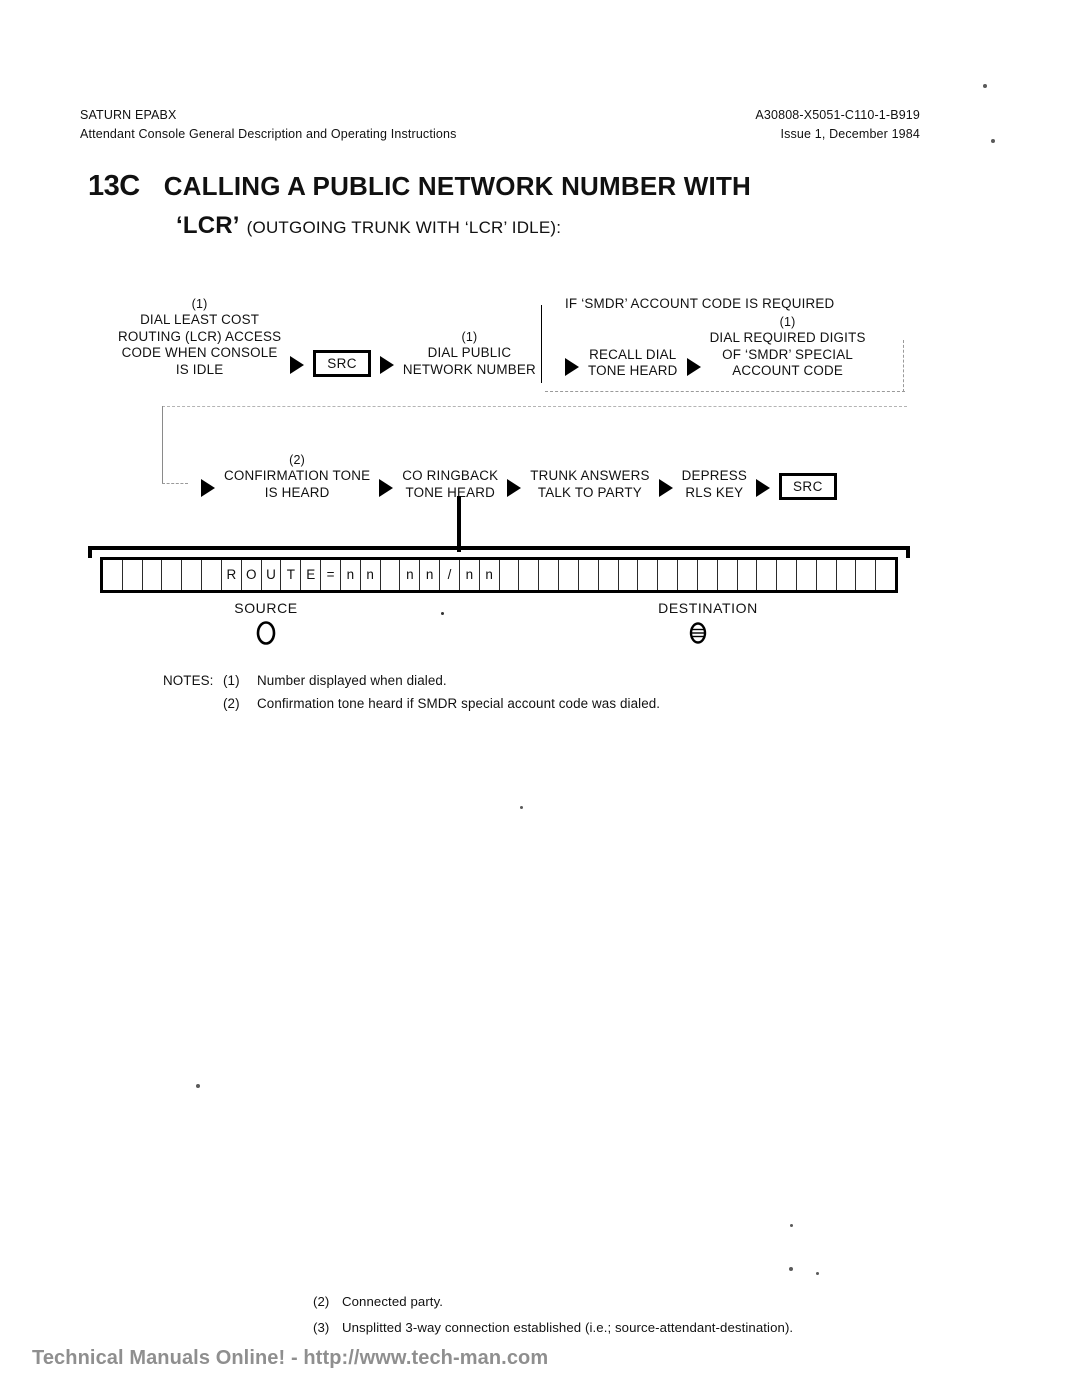 This screenshot has height=1397, width=1080. I want to click on flow-step-line: IS IDLE, so click(199, 369).